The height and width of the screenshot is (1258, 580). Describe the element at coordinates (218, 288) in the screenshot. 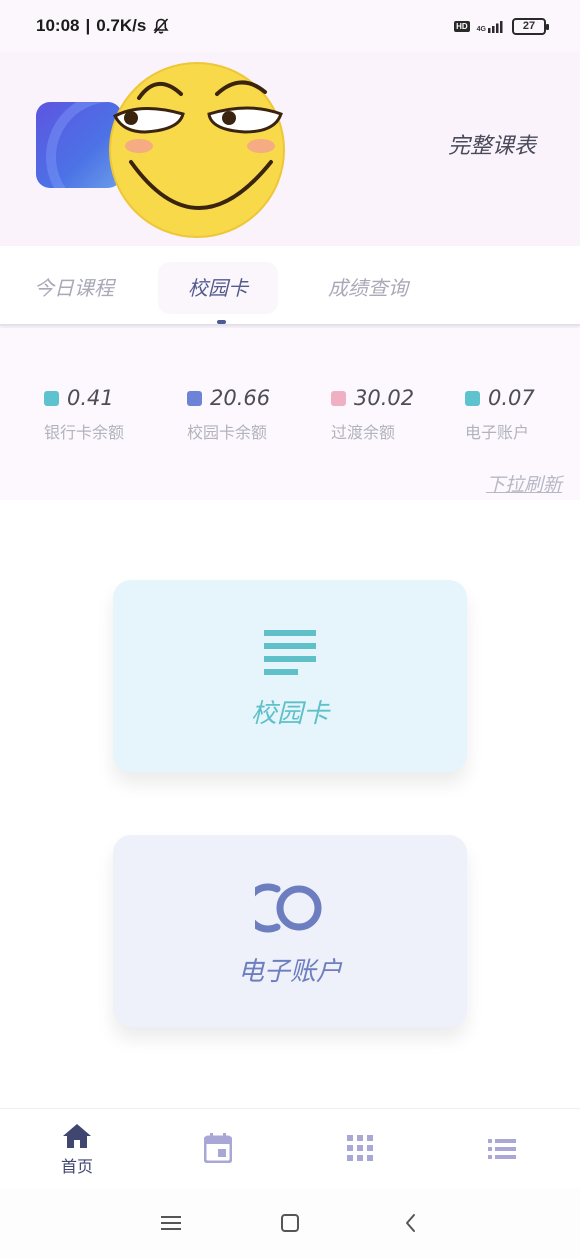

I see `tab-campus-card: 校园卡` at that location.